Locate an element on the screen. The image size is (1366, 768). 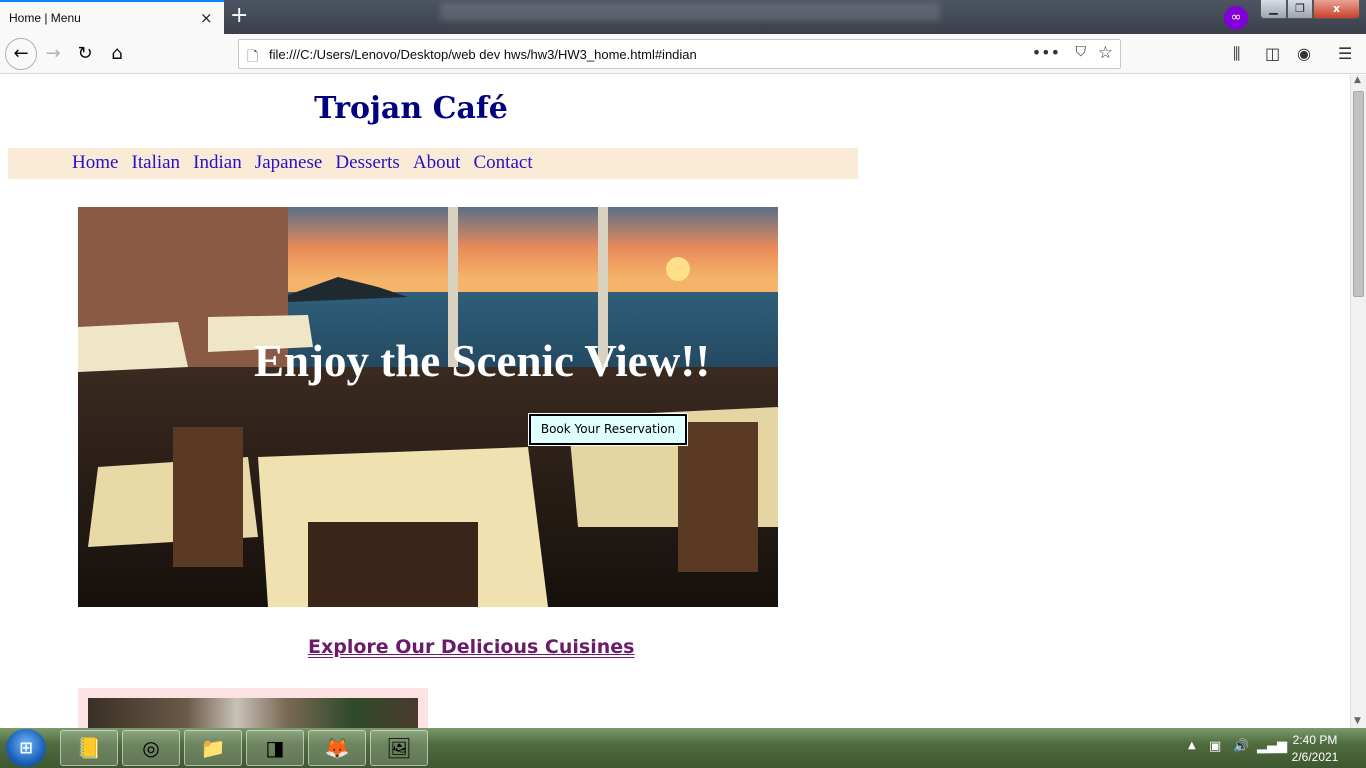
editor-app-icon: ◨ is located at coordinates (275, 748).